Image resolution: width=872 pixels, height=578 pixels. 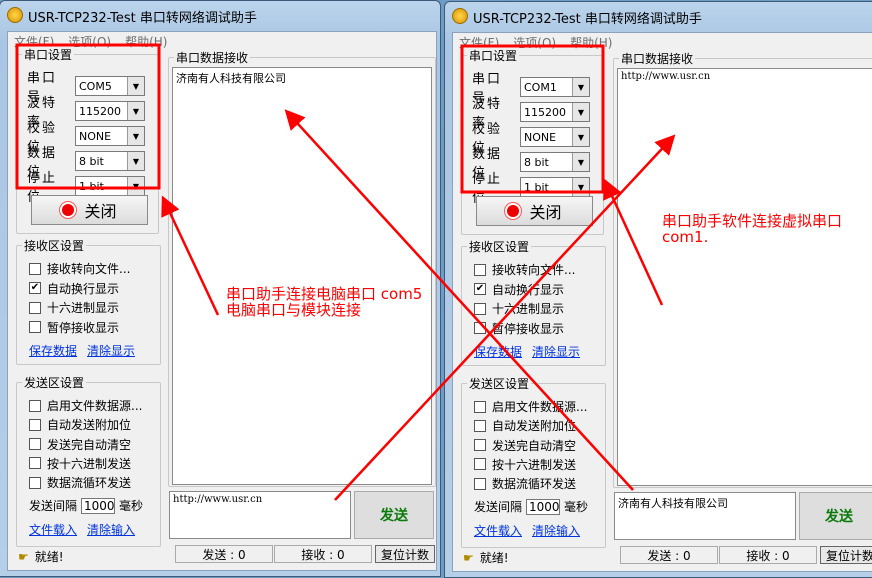 What do you see at coordinates (324, 302) in the screenshot?
I see `annotation-left: 串口助手连接电脑串口 com5 电脑串口与模块连接` at bounding box center [324, 302].